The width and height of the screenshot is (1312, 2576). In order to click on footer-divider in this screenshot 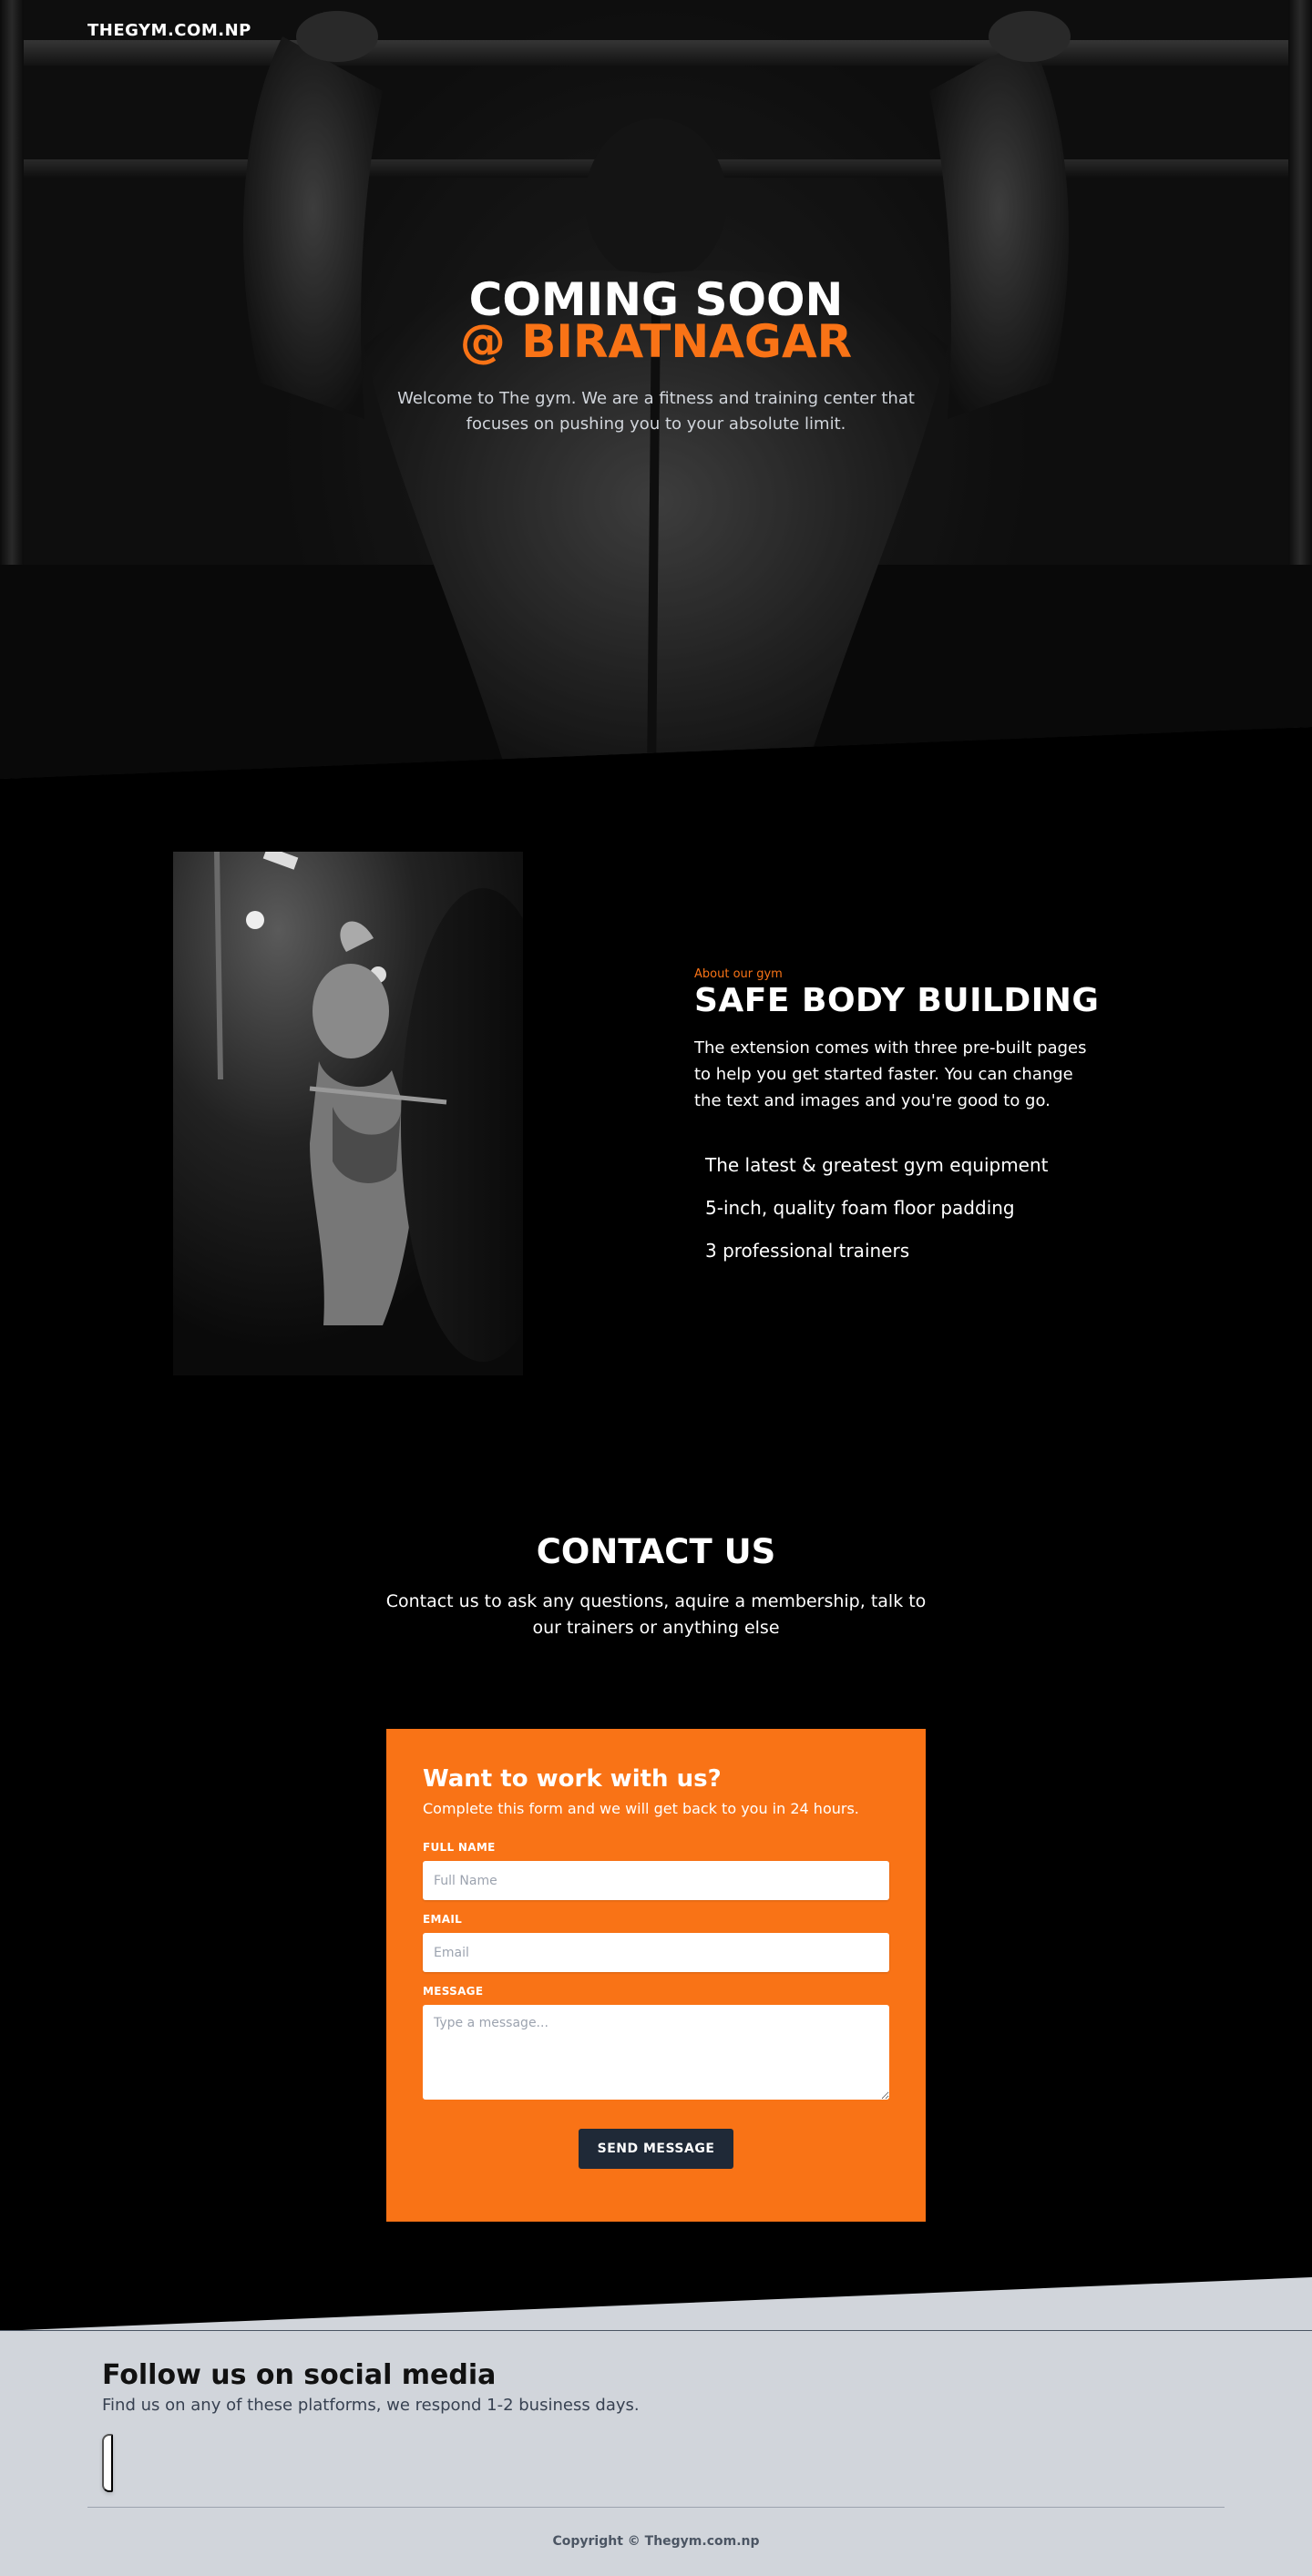, I will do `click(656, 2507)`.